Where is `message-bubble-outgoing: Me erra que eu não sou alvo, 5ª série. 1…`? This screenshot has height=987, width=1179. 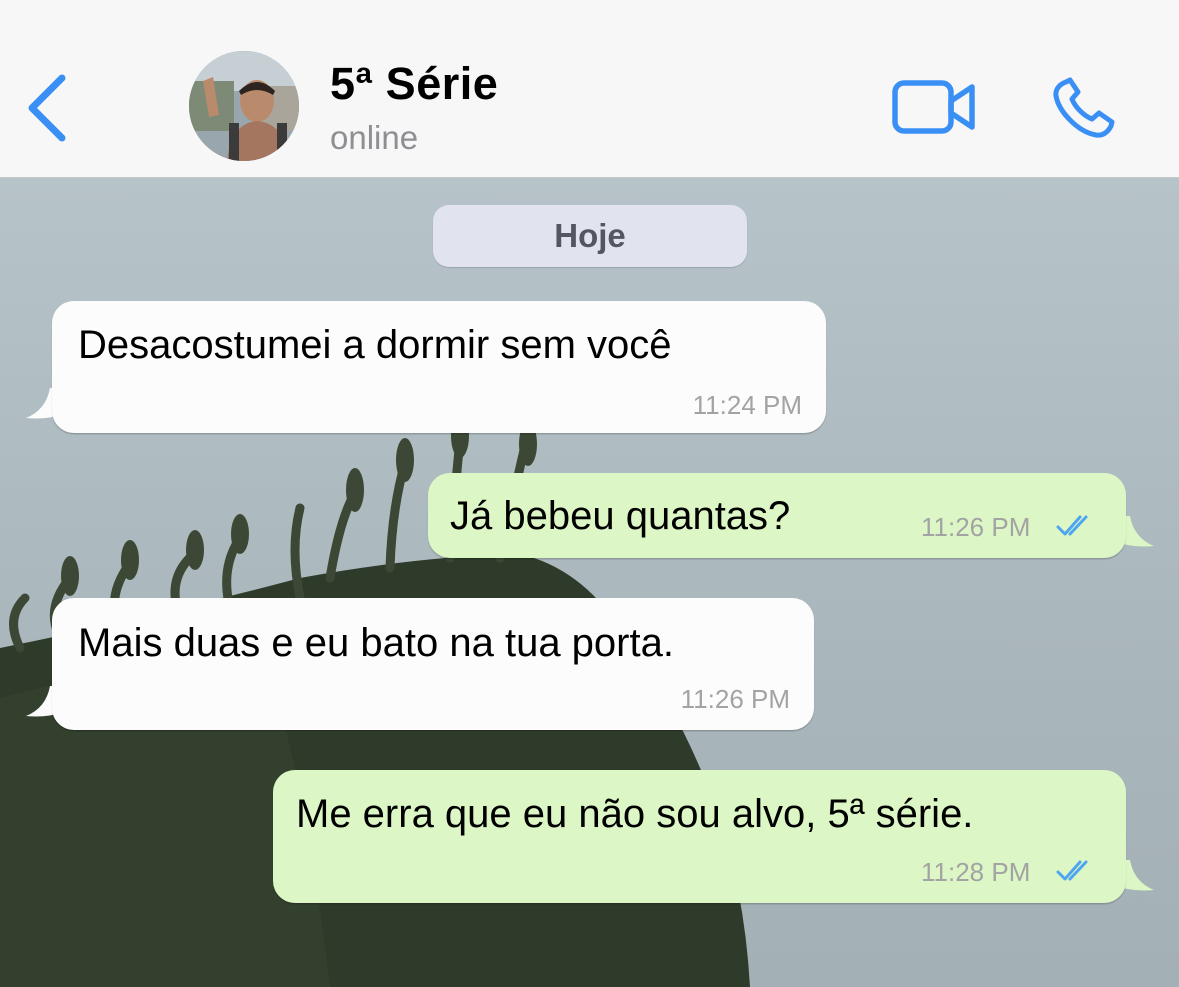 message-bubble-outgoing: Me erra que eu não sou alvo, 5ª série. 1… is located at coordinates (699, 836).